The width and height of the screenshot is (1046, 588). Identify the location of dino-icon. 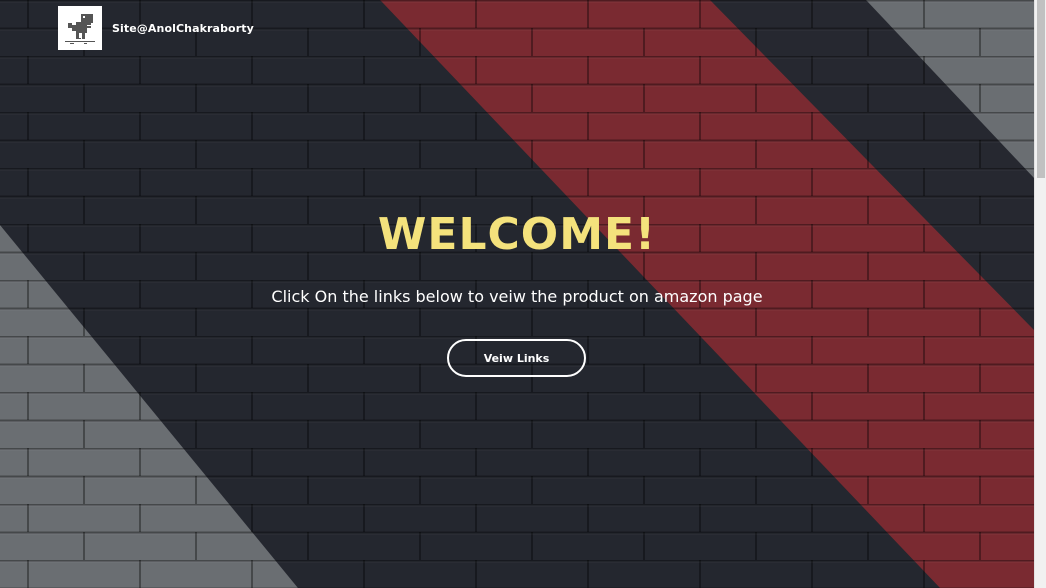
(80, 29).